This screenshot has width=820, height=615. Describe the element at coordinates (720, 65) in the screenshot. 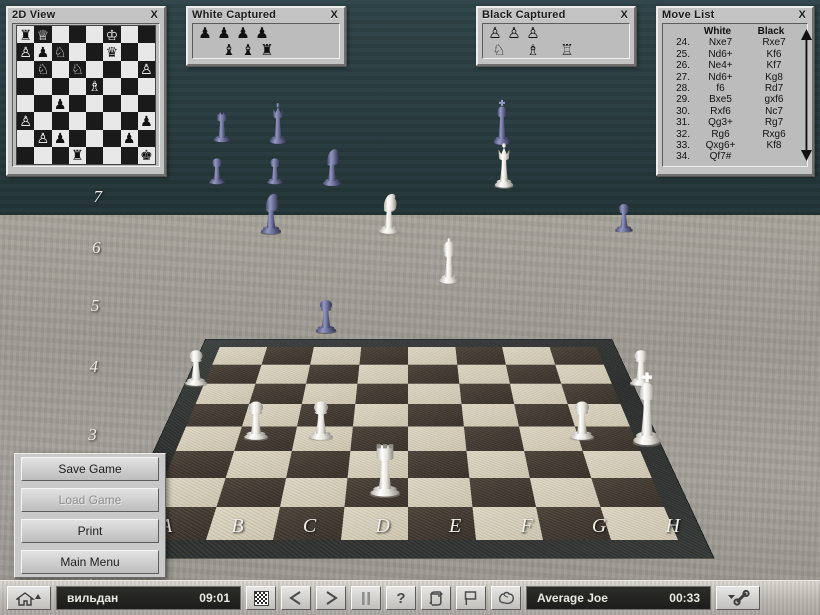

I see `move-white: Ne4+` at that location.